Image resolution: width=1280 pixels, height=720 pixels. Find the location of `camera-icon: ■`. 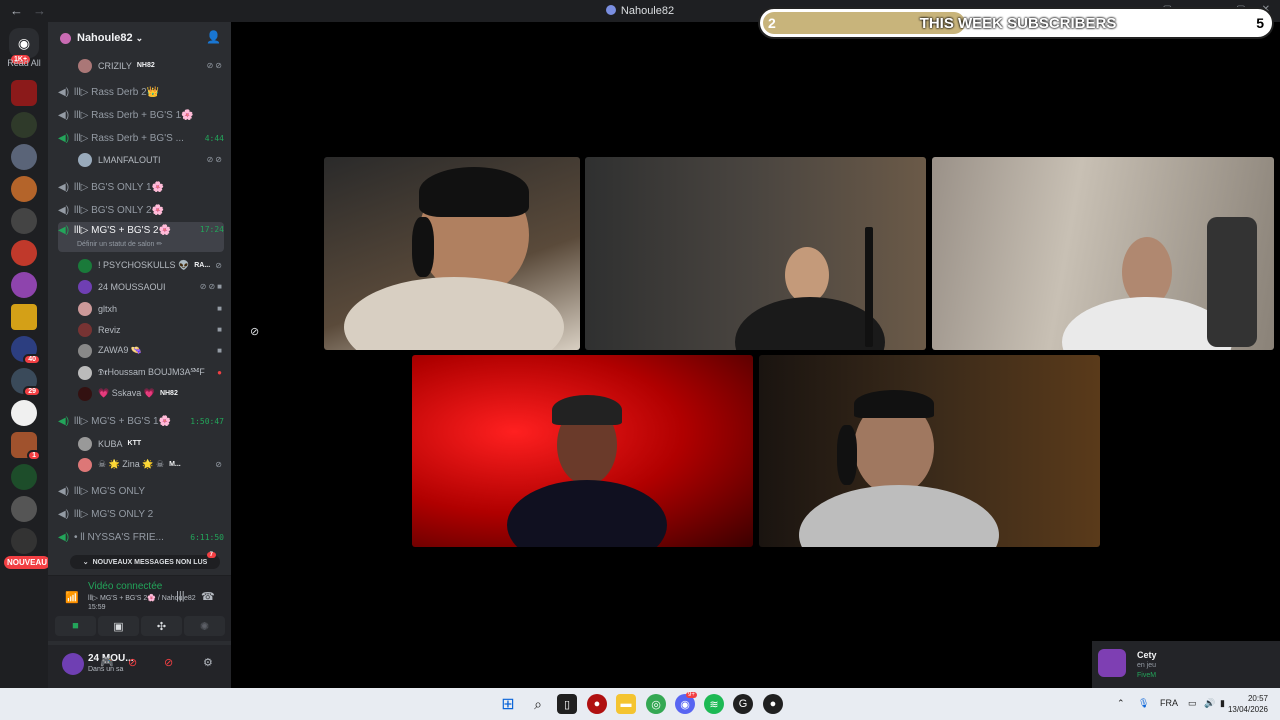

camera-icon: ■ is located at coordinates (220, 308).